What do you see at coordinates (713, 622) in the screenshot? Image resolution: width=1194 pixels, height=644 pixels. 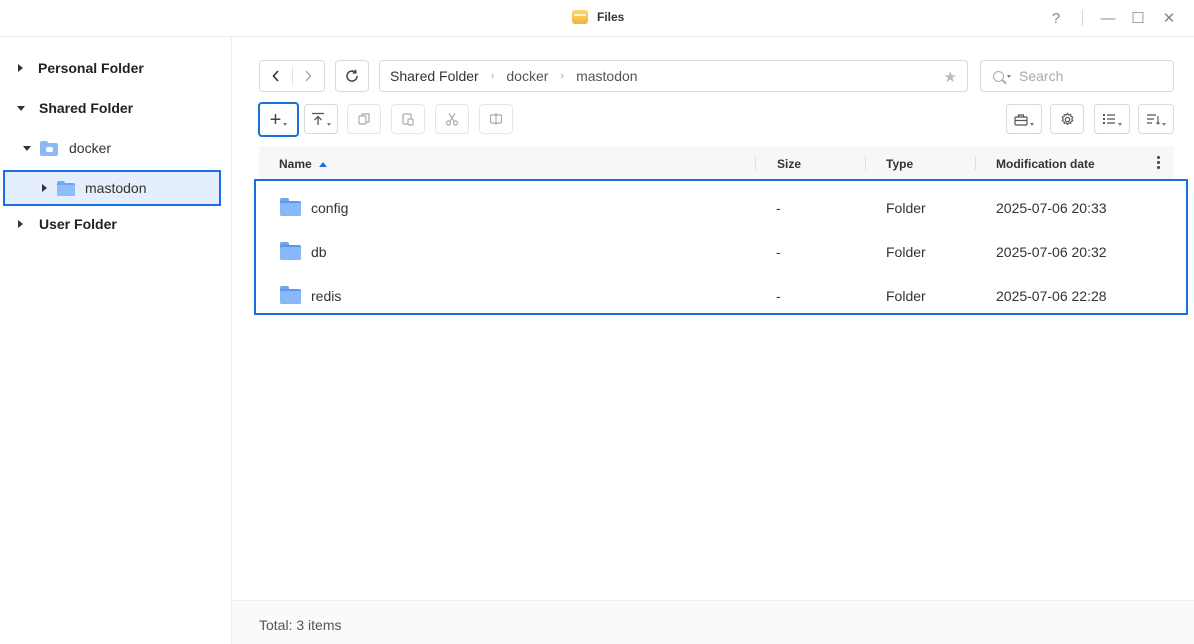 I see `status-bar: Total: 3 items` at bounding box center [713, 622].